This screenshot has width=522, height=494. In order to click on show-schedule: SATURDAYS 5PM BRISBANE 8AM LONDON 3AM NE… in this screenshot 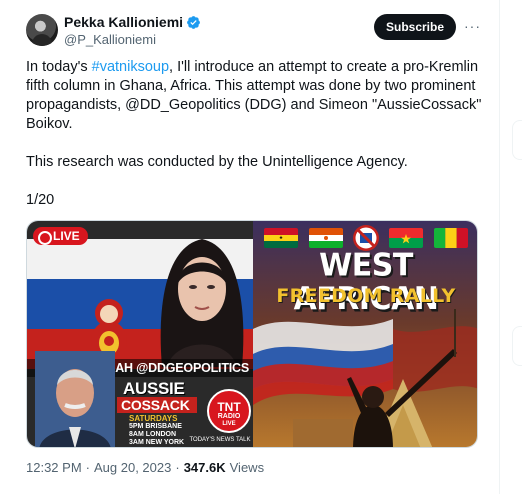, I will do `click(157, 430)`.